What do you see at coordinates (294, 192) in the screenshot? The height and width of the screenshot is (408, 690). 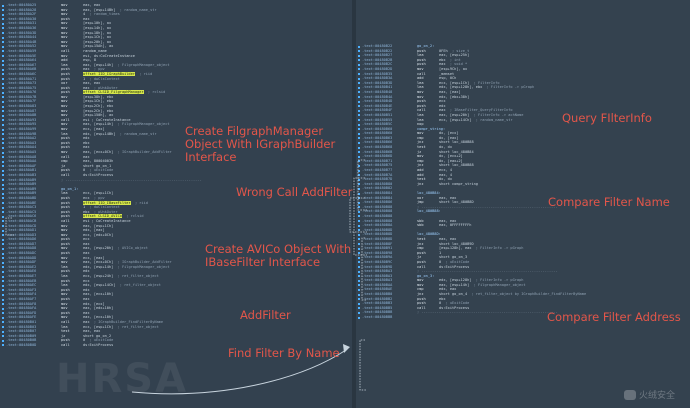 I see `annotation-wrong-call: Wrong Call AddFilter` at bounding box center [294, 192].